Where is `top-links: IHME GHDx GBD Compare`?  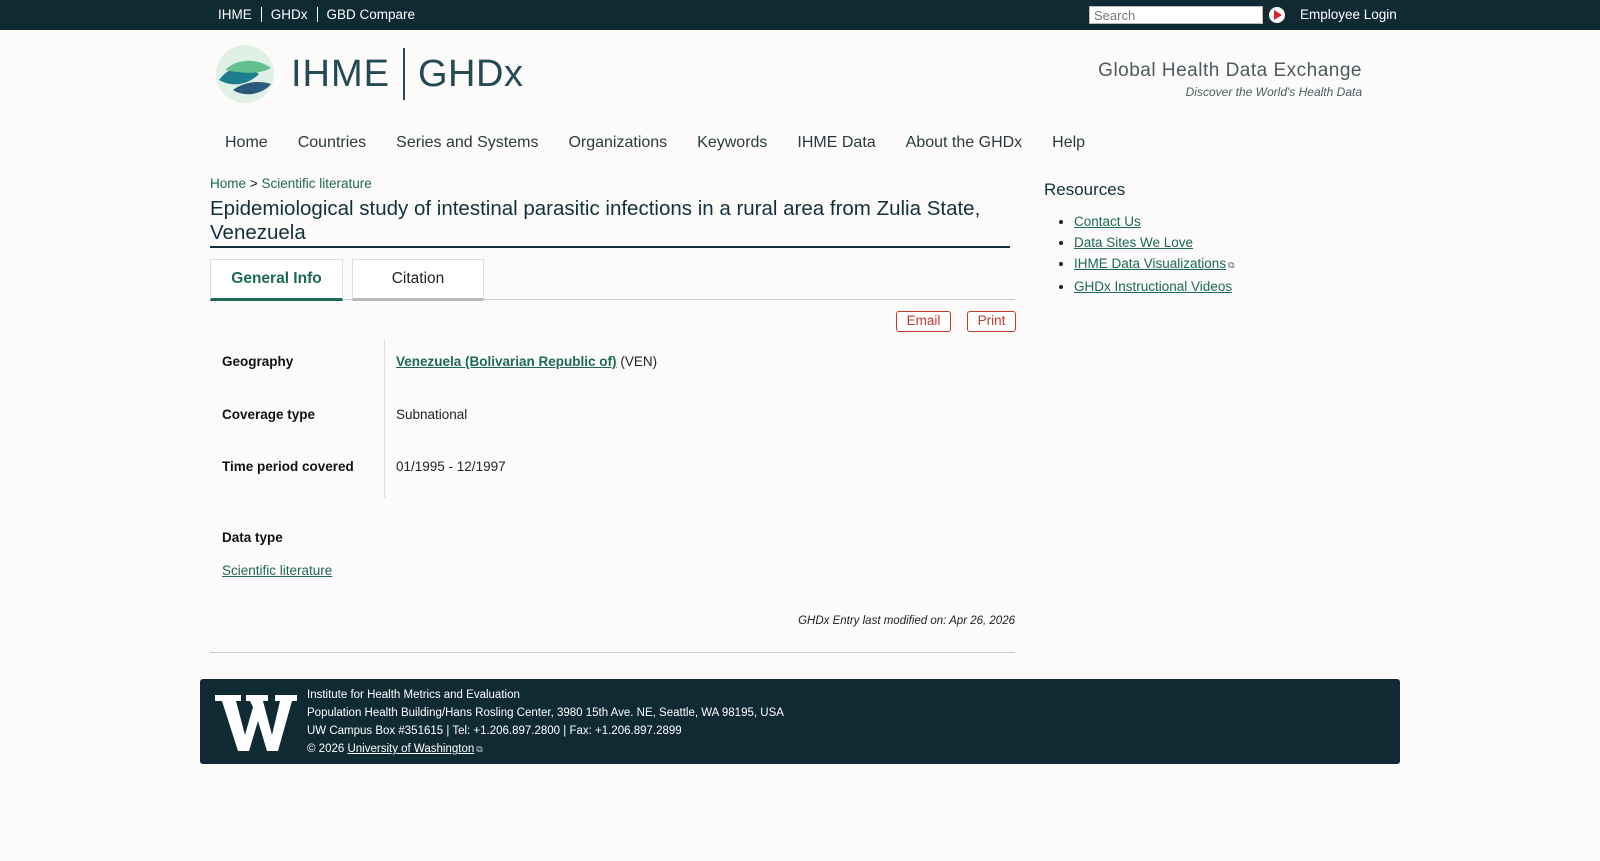
top-links: IHME GHDx GBD Compare is located at coordinates (316, 14).